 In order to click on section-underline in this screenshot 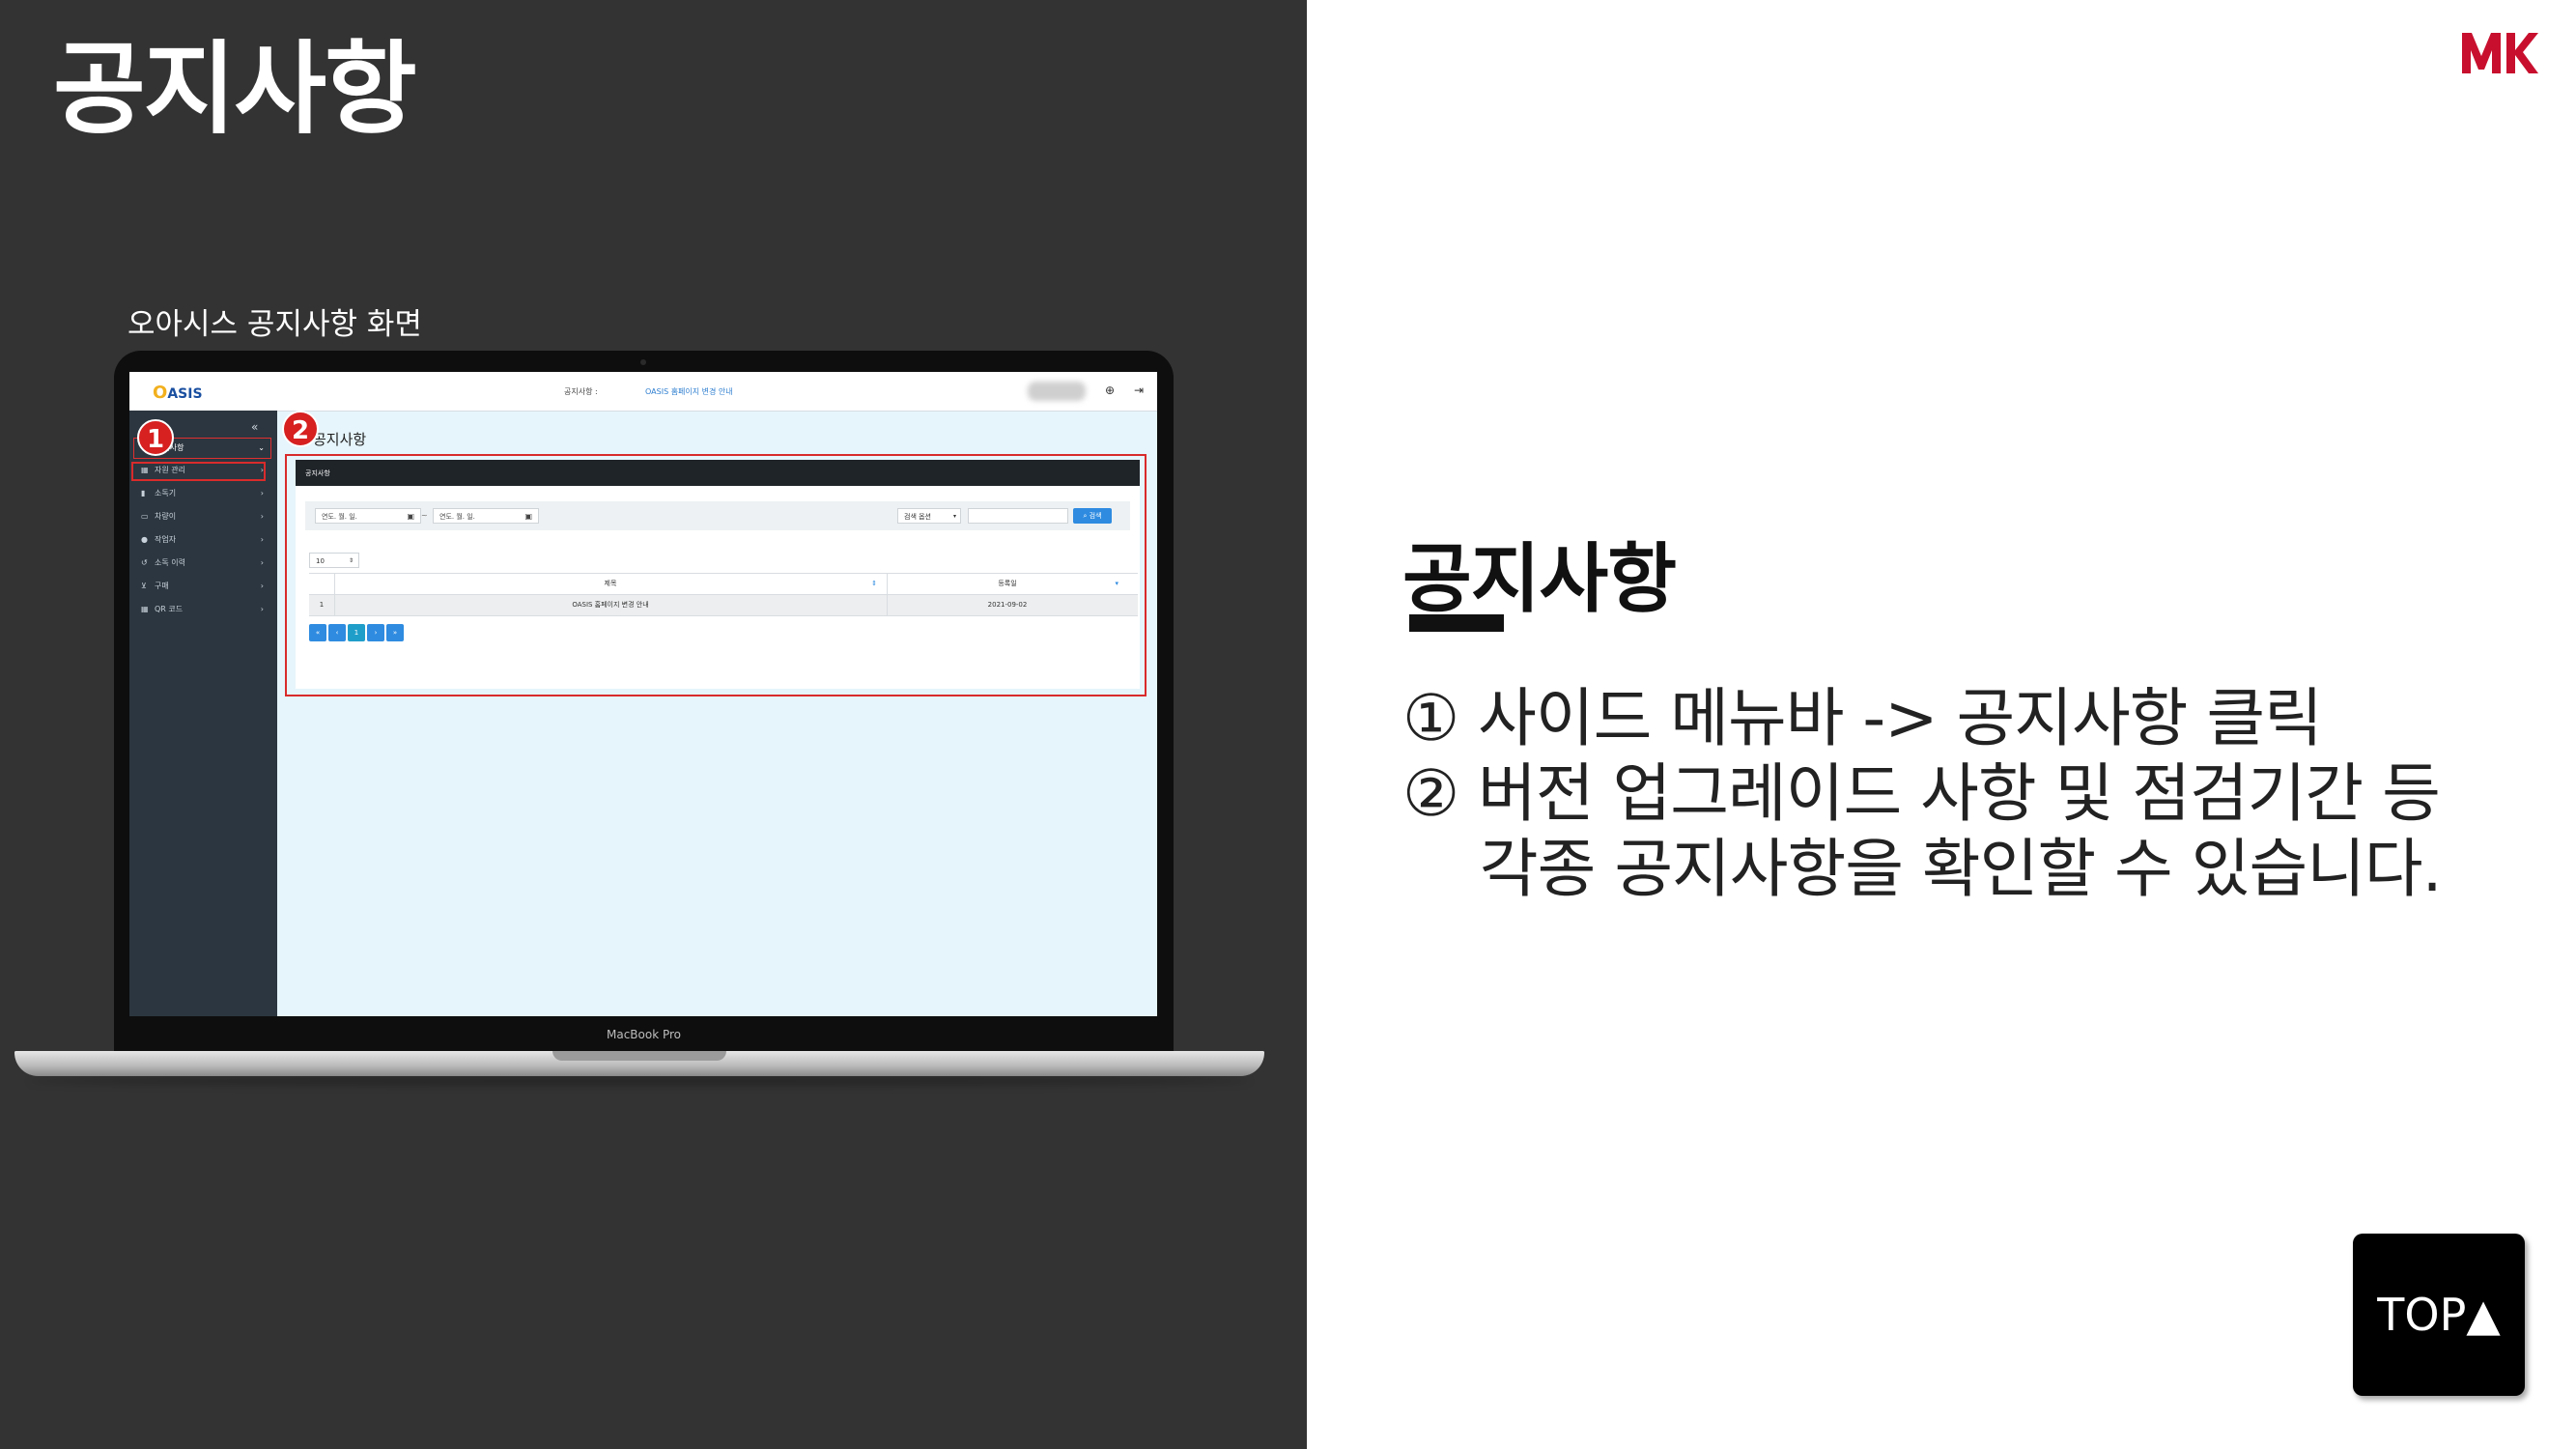, I will do `click(1456, 623)`.